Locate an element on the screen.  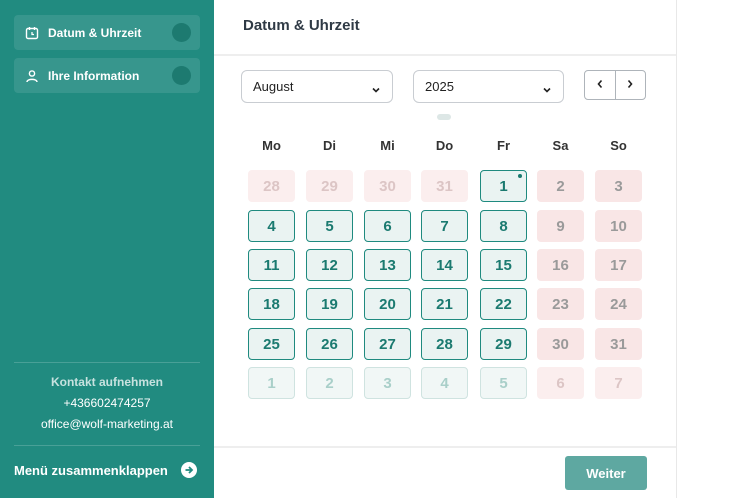
calendar-day-available: 5 is located at coordinates (329, 226).